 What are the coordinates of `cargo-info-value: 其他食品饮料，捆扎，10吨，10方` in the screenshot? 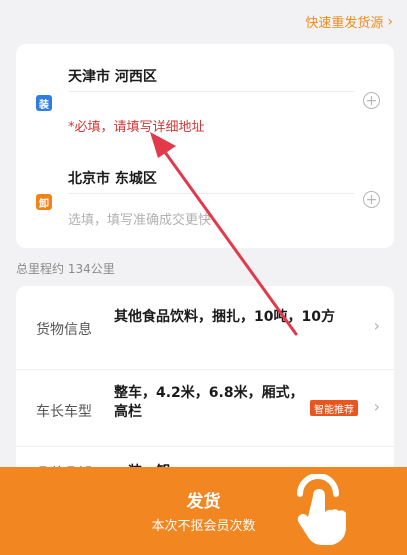 It's located at (224, 317).